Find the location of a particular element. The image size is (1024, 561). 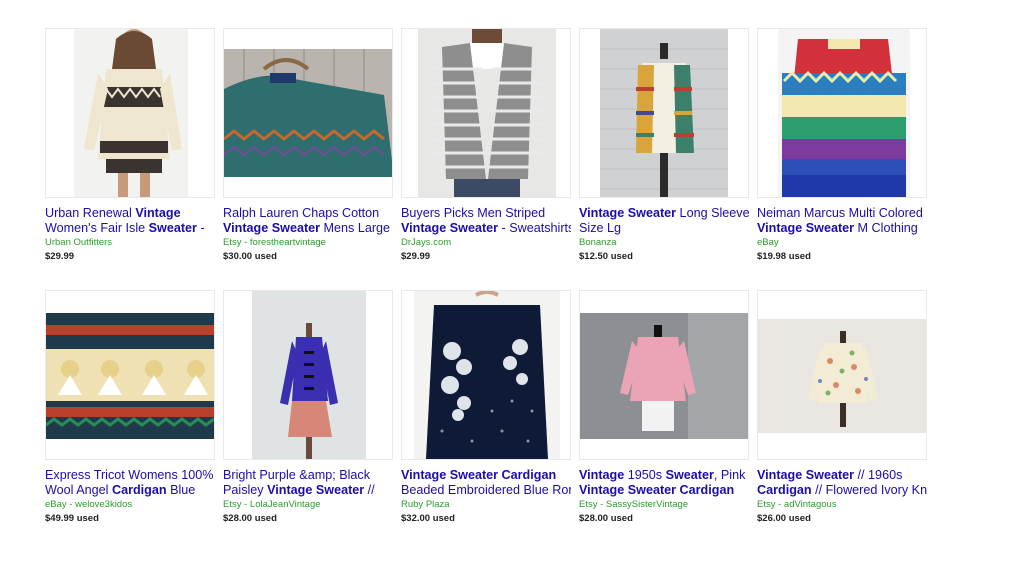

title-text: Size Lg is located at coordinates (600, 228).